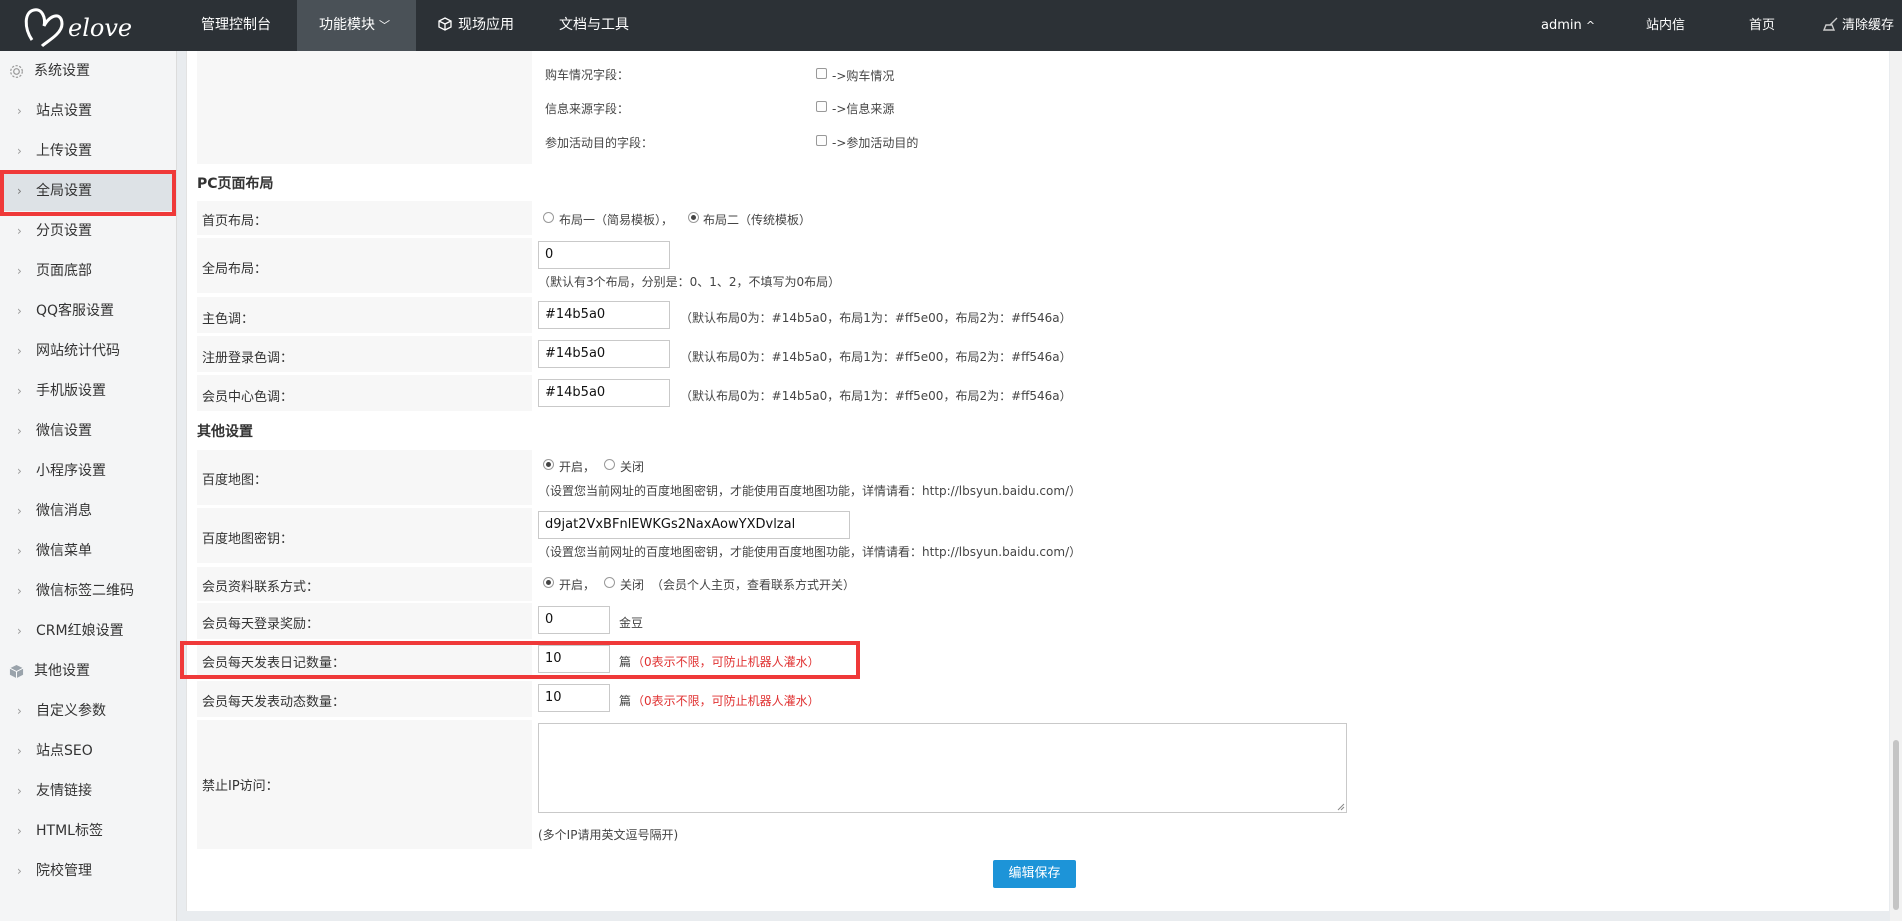  Describe the element at coordinates (616, 220) in the screenshot. I see `radio-label: 布局一（简易模板），` at that location.